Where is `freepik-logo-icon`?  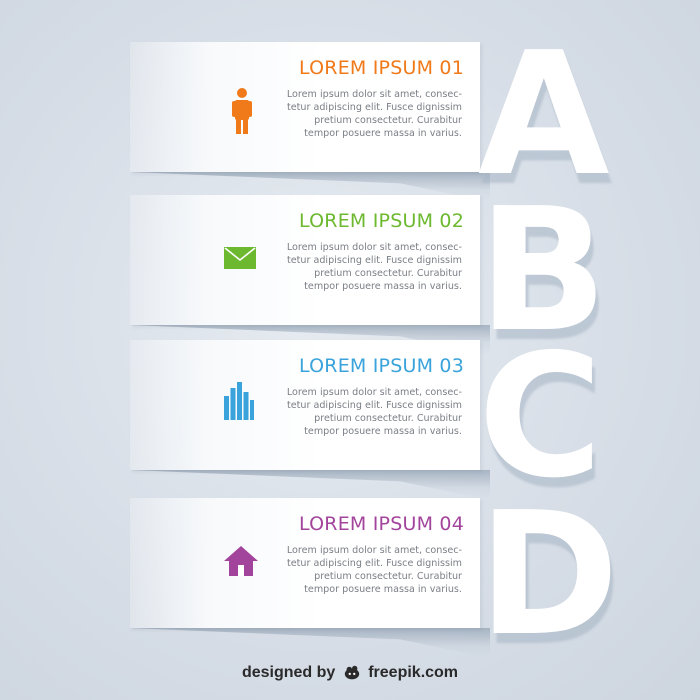
freepik-logo-icon is located at coordinates (351, 672).